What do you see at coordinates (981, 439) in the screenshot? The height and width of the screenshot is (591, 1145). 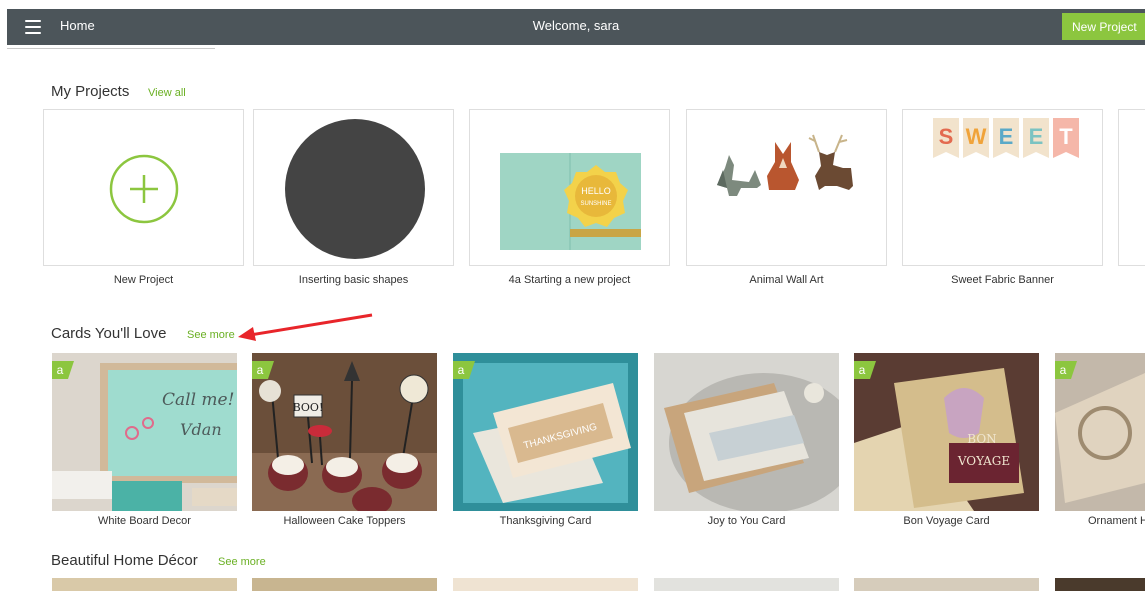 I see `bon-text: BON` at bounding box center [981, 439].